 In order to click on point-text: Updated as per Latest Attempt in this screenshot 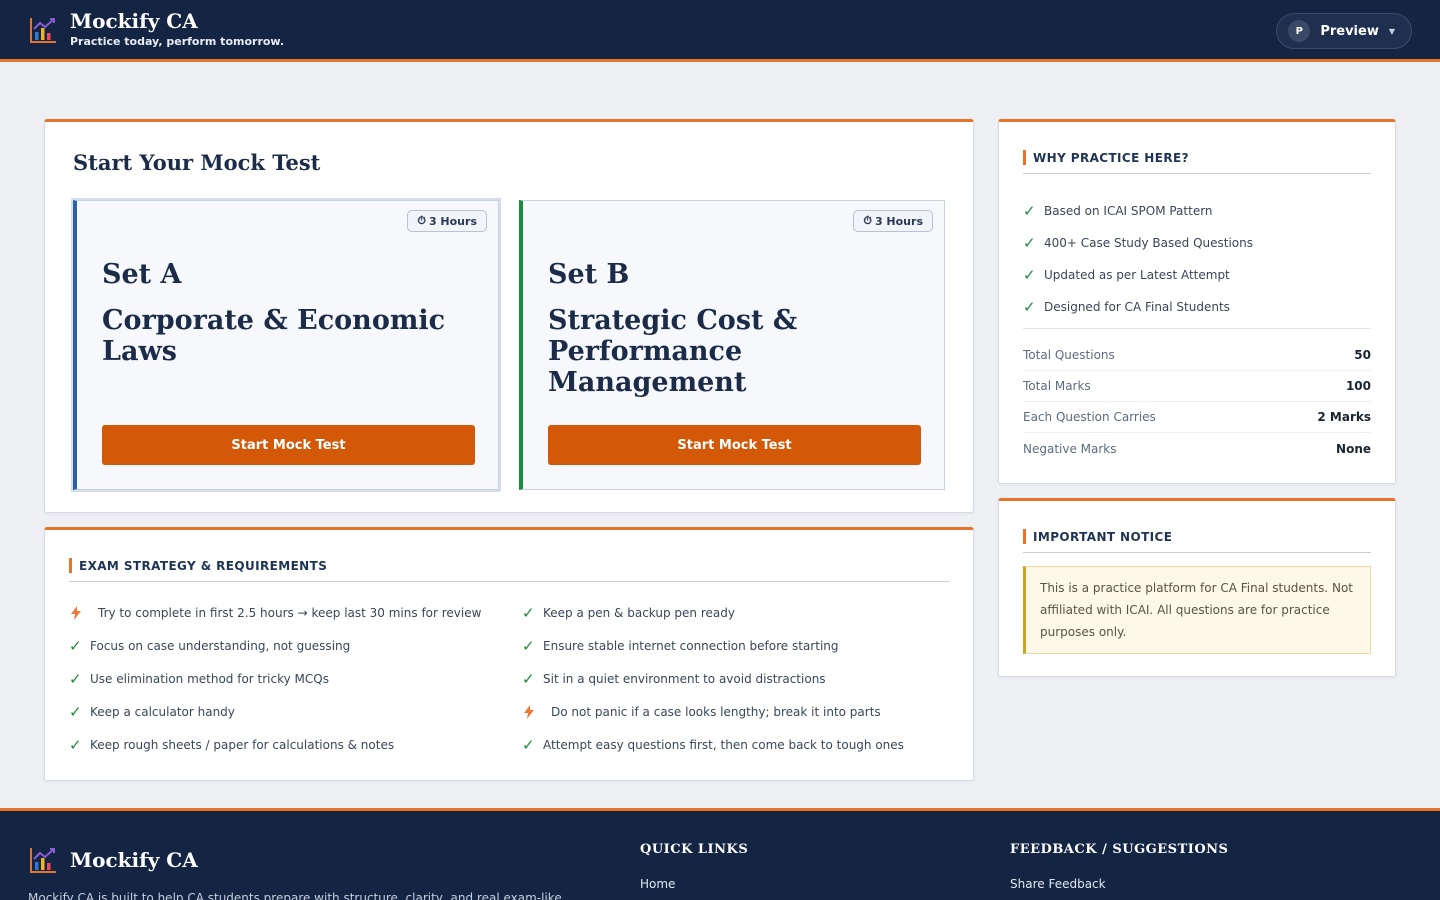, I will do `click(1137, 275)`.